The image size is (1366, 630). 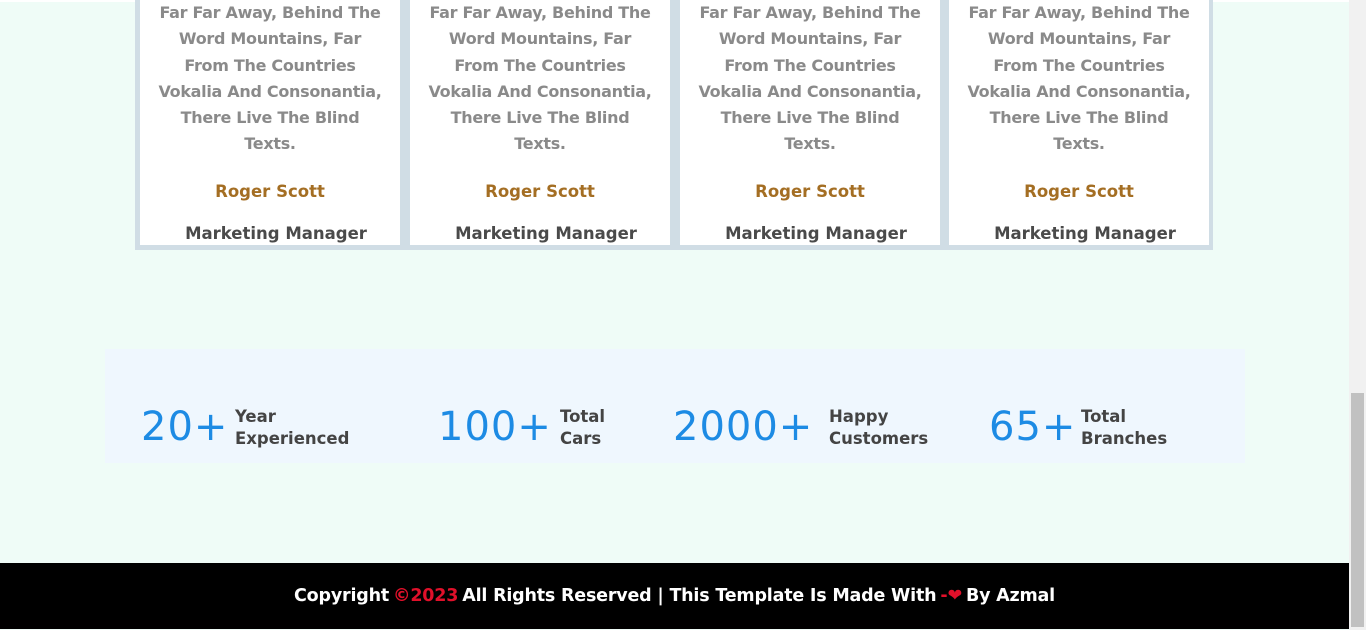 I want to click on stat-label-line: Experienced, so click(x=292, y=438).